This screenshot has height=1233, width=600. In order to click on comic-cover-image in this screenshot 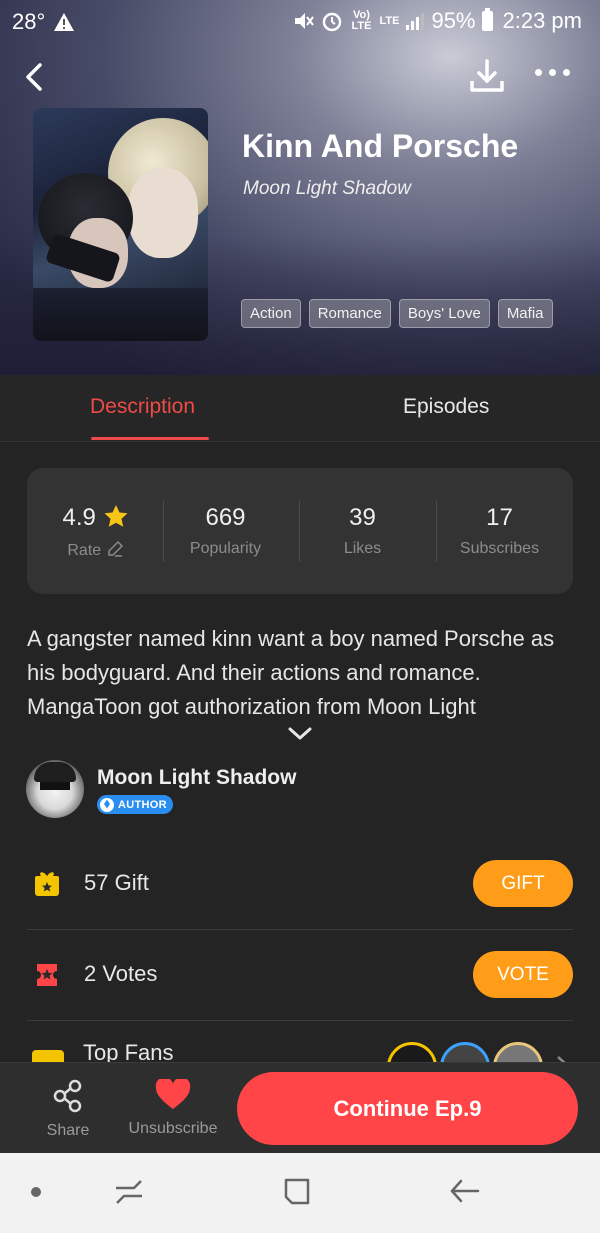, I will do `click(120, 224)`.